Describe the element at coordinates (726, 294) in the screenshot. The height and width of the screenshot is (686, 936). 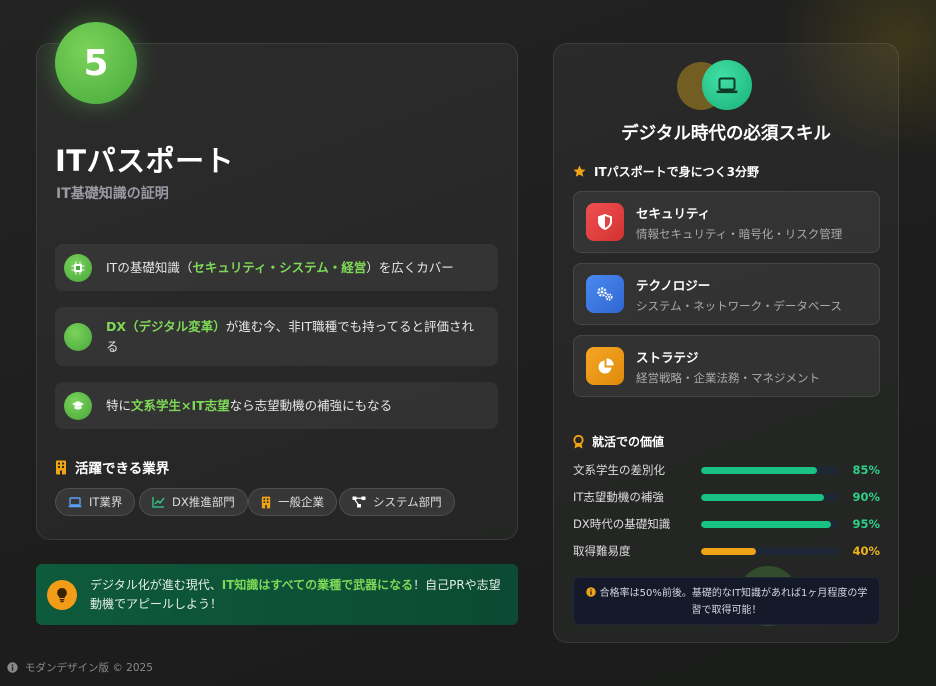
I see `skill-technology: テクノロジー システム・ネットワーク・データベース` at that location.